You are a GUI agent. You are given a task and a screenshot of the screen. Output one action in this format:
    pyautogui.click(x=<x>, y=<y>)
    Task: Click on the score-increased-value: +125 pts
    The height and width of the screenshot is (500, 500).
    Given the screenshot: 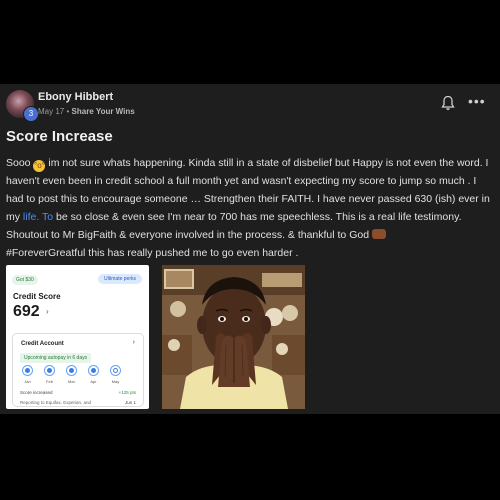 What is the action you would take?
    pyautogui.click(x=127, y=392)
    